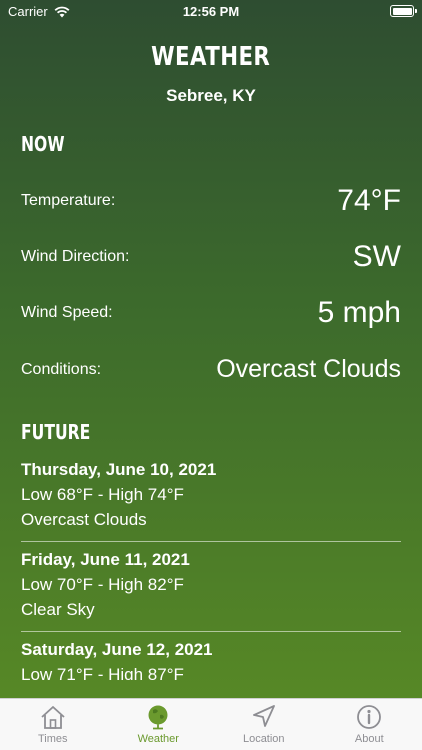 Image resolution: width=422 pixels, height=750 pixels. I want to click on wind-direction-value: SW, so click(376, 256).